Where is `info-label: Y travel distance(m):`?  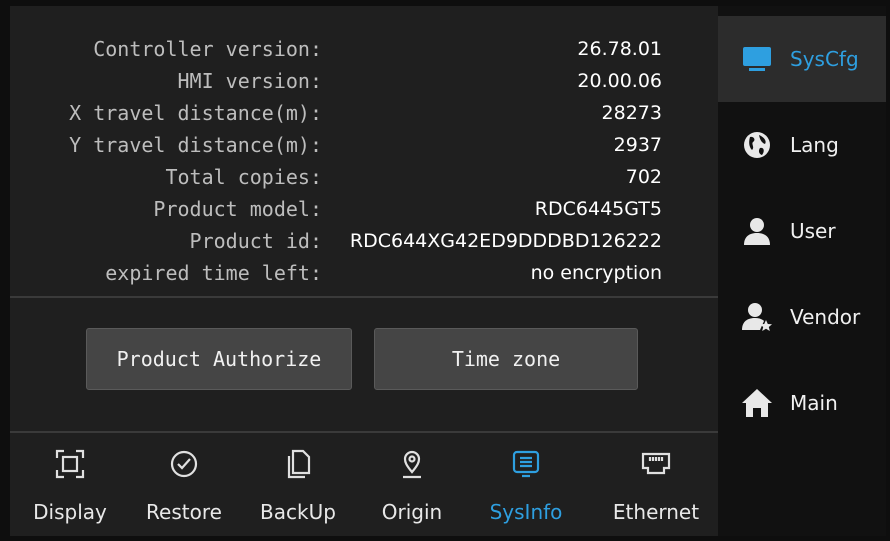
info-label: Y travel distance(m): is located at coordinates (195, 145).